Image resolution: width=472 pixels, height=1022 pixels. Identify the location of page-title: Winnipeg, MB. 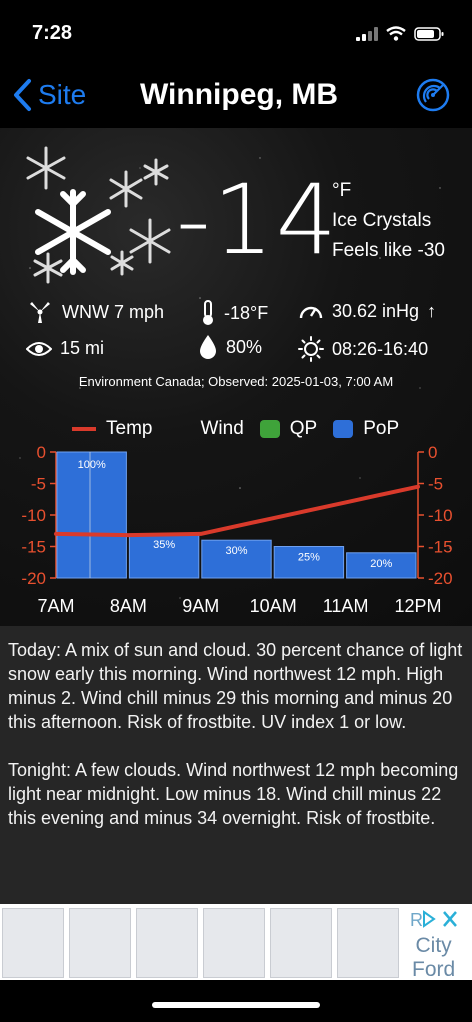
(239, 94).